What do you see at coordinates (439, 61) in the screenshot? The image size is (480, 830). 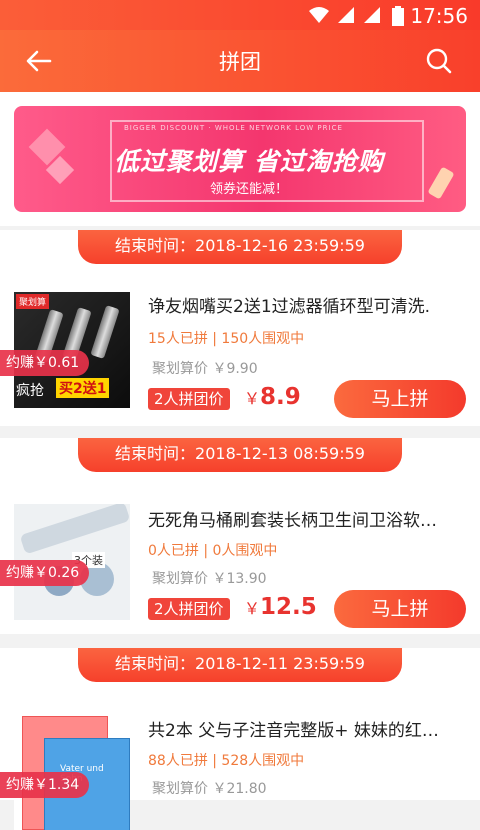 I see `search-icon` at bounding box center [439, 61].